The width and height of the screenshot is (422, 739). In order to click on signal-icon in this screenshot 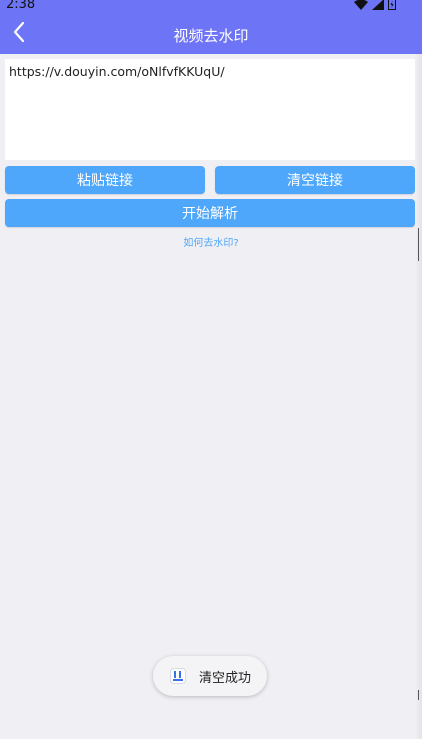, I will do `click(378, 7)`.